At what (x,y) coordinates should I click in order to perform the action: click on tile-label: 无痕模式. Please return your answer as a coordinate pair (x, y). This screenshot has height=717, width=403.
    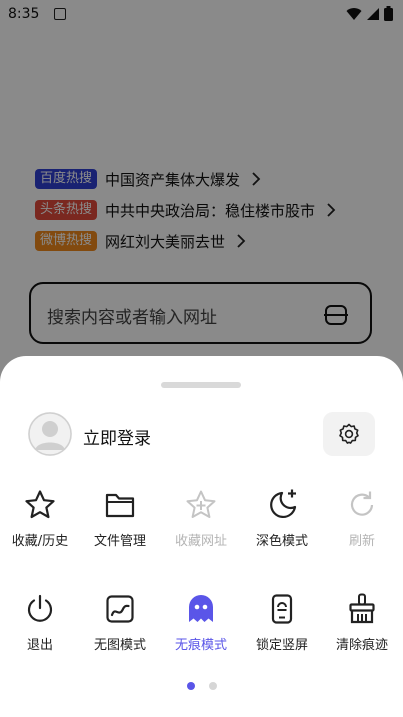
    Looking at the image, I should click on (200, 645).